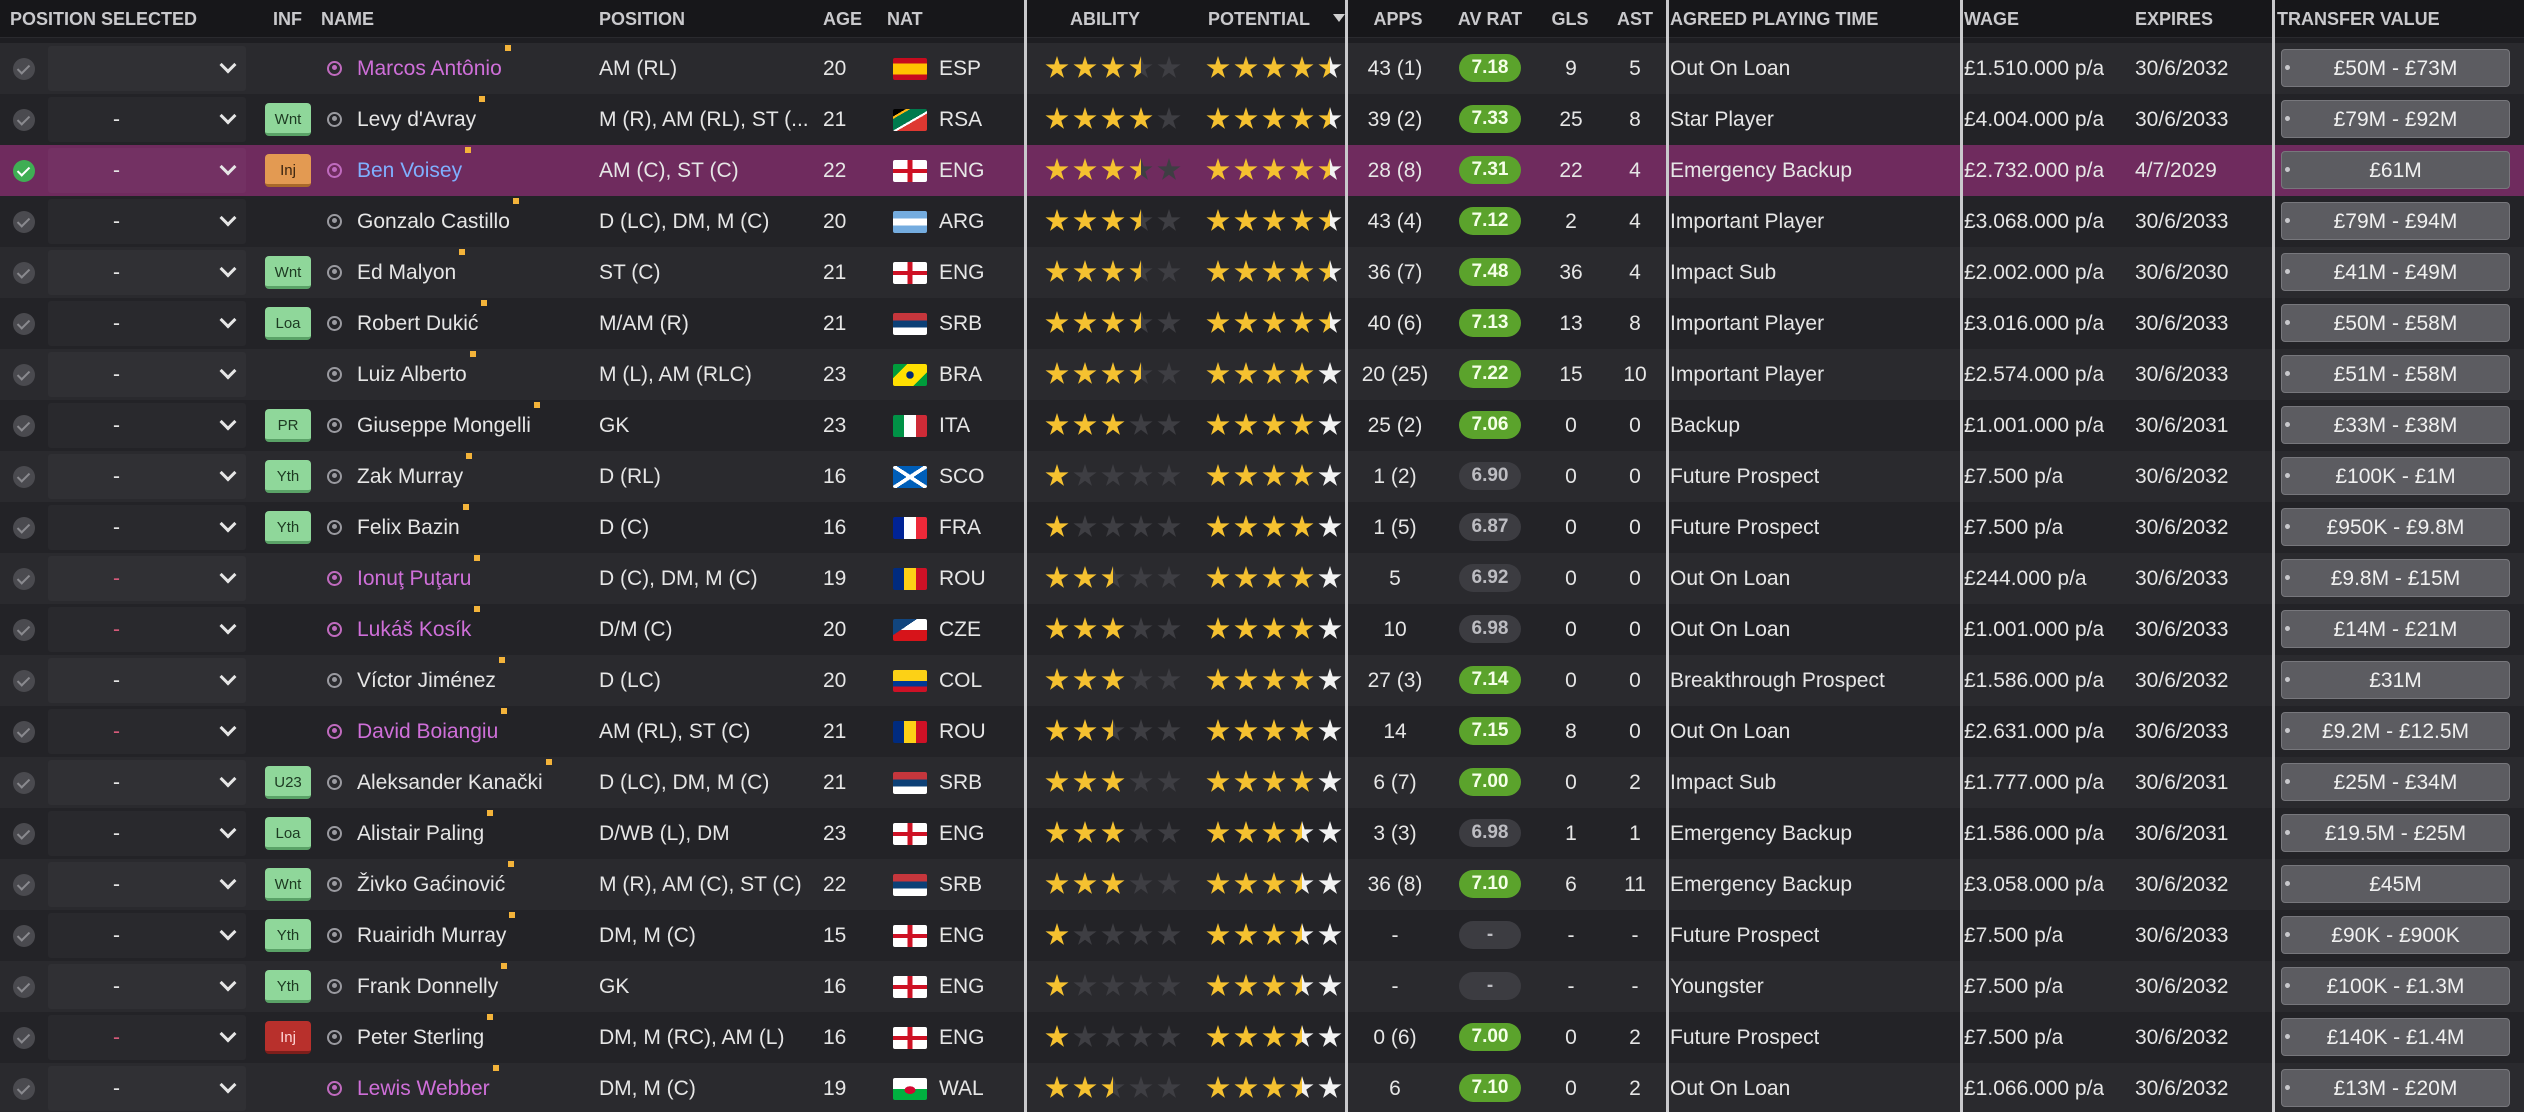 The height and width of the screenshot is (1112, 2524). I want to click on transfer-value-button: £45M, so click(2395, 884).